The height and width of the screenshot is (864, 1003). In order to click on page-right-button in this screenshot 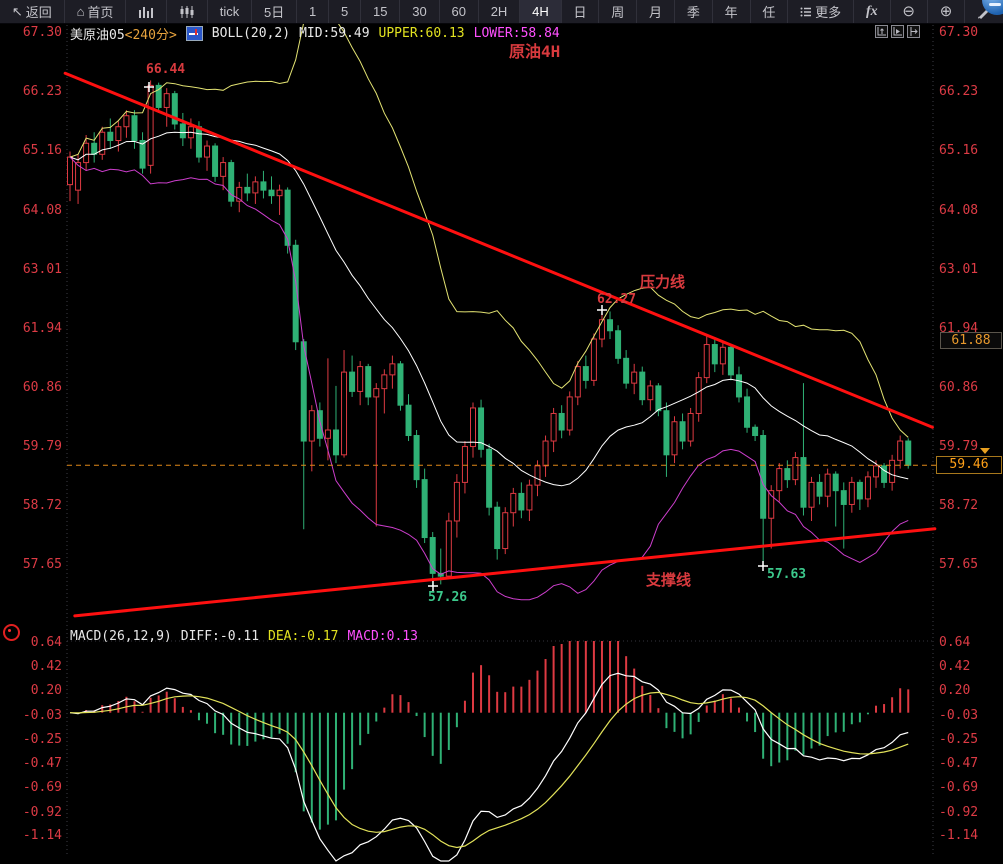, I will do `click(913, 31)`.